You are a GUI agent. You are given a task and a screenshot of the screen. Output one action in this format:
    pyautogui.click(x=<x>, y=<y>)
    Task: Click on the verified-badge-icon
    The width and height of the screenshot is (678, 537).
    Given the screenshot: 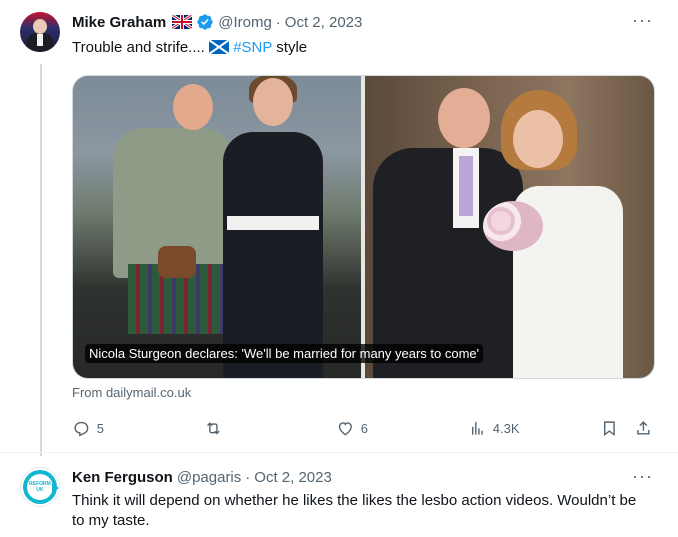 What is the action you would take?
    pyautogui.click(x=205, y=22)
    